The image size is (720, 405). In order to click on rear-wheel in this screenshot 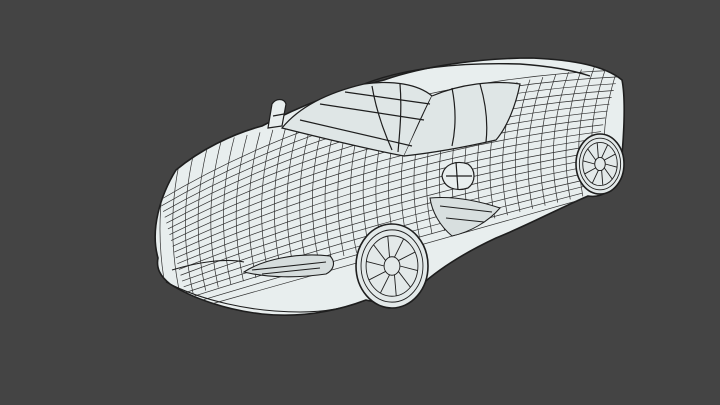, I will do `click(600, 164)`.